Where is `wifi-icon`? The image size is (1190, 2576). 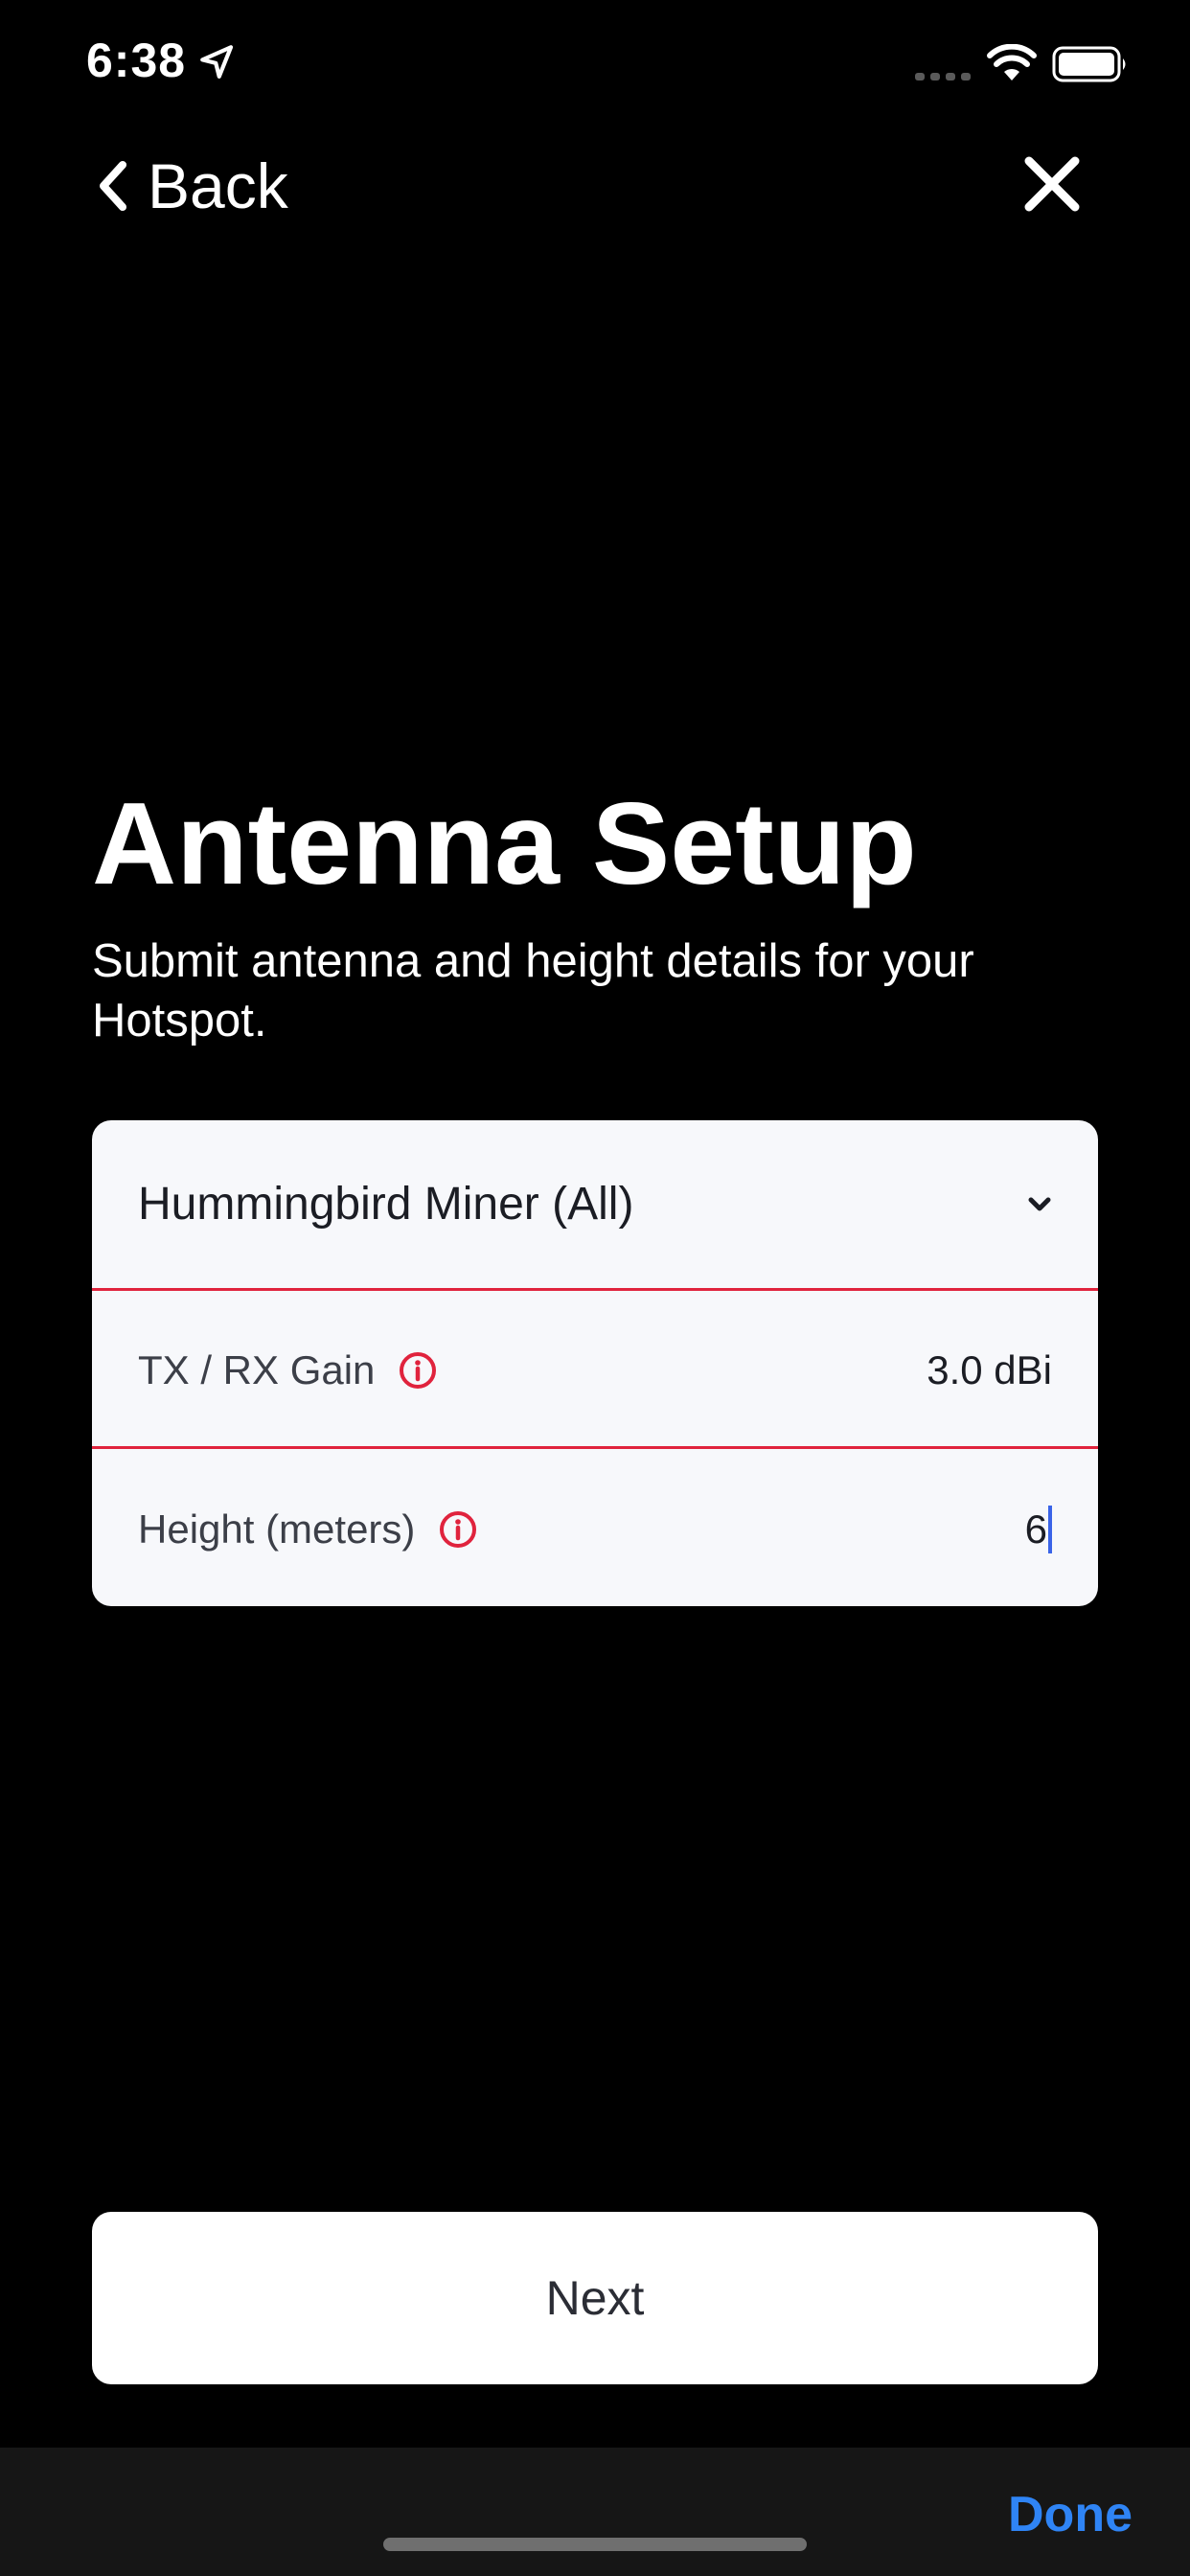 wifi-icon is located at coordinates (1012, 62).